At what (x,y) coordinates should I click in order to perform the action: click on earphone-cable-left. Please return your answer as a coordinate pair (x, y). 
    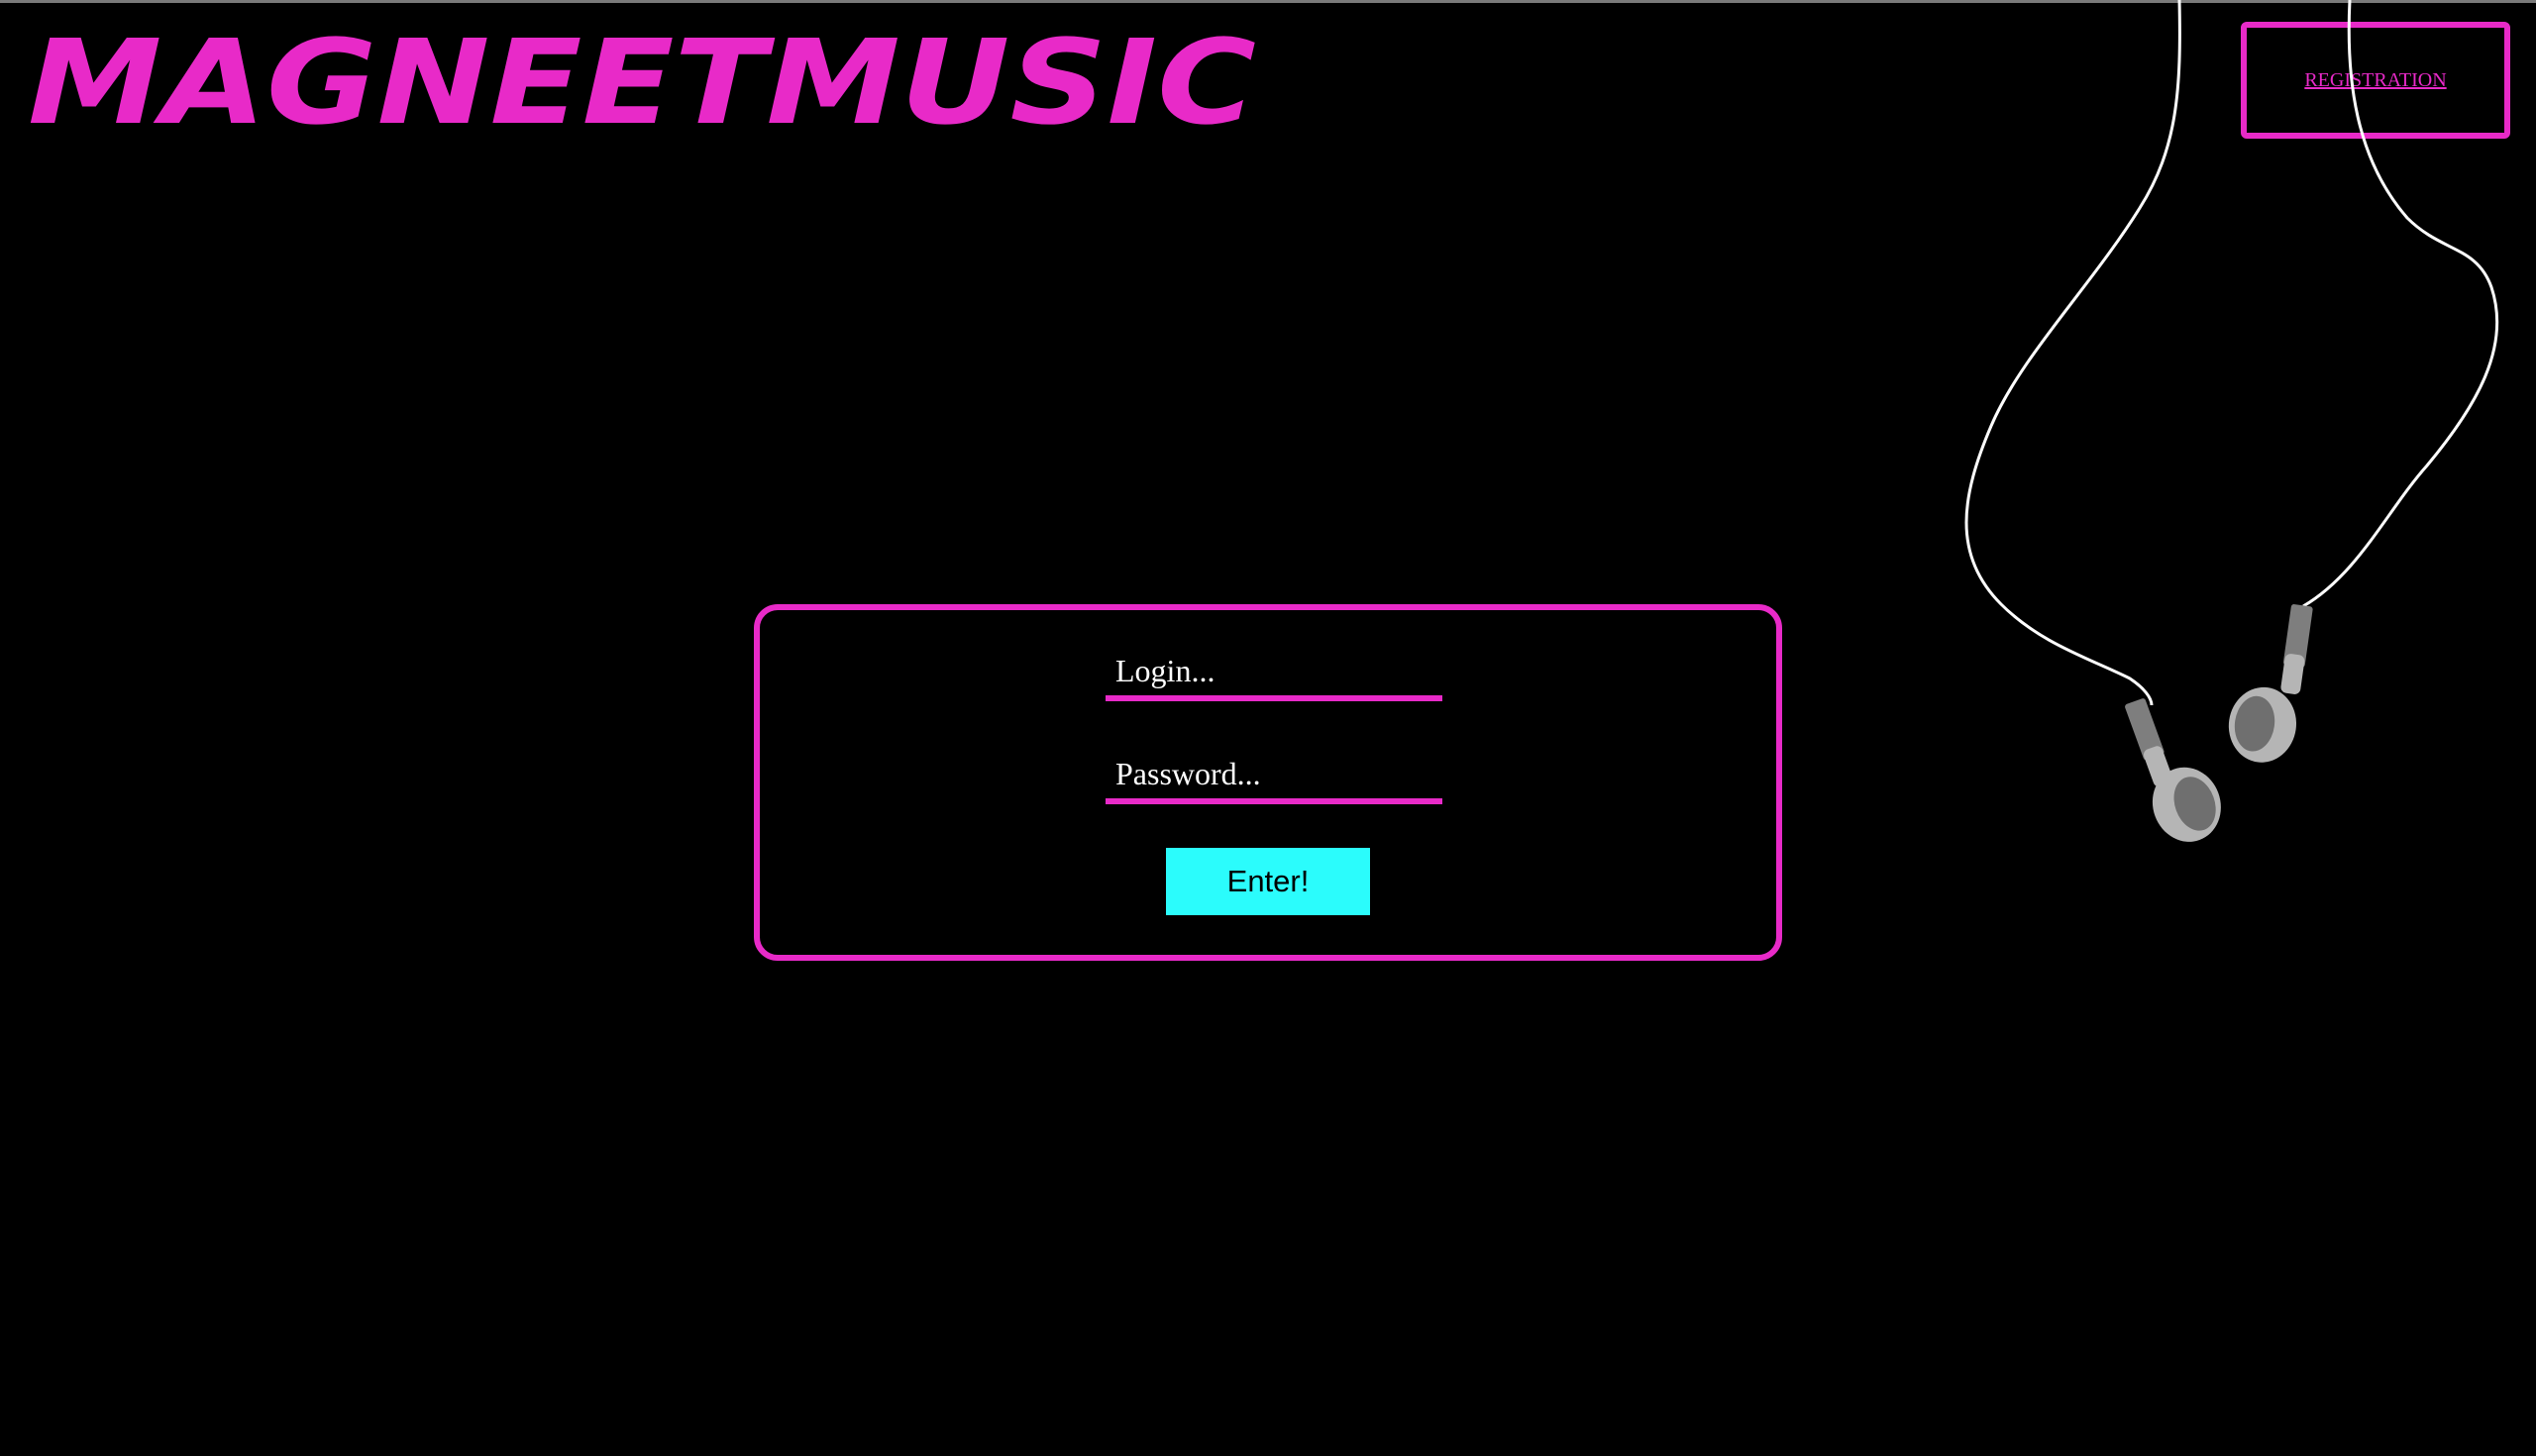
    Looking at the image, I should click on (2072, 353).